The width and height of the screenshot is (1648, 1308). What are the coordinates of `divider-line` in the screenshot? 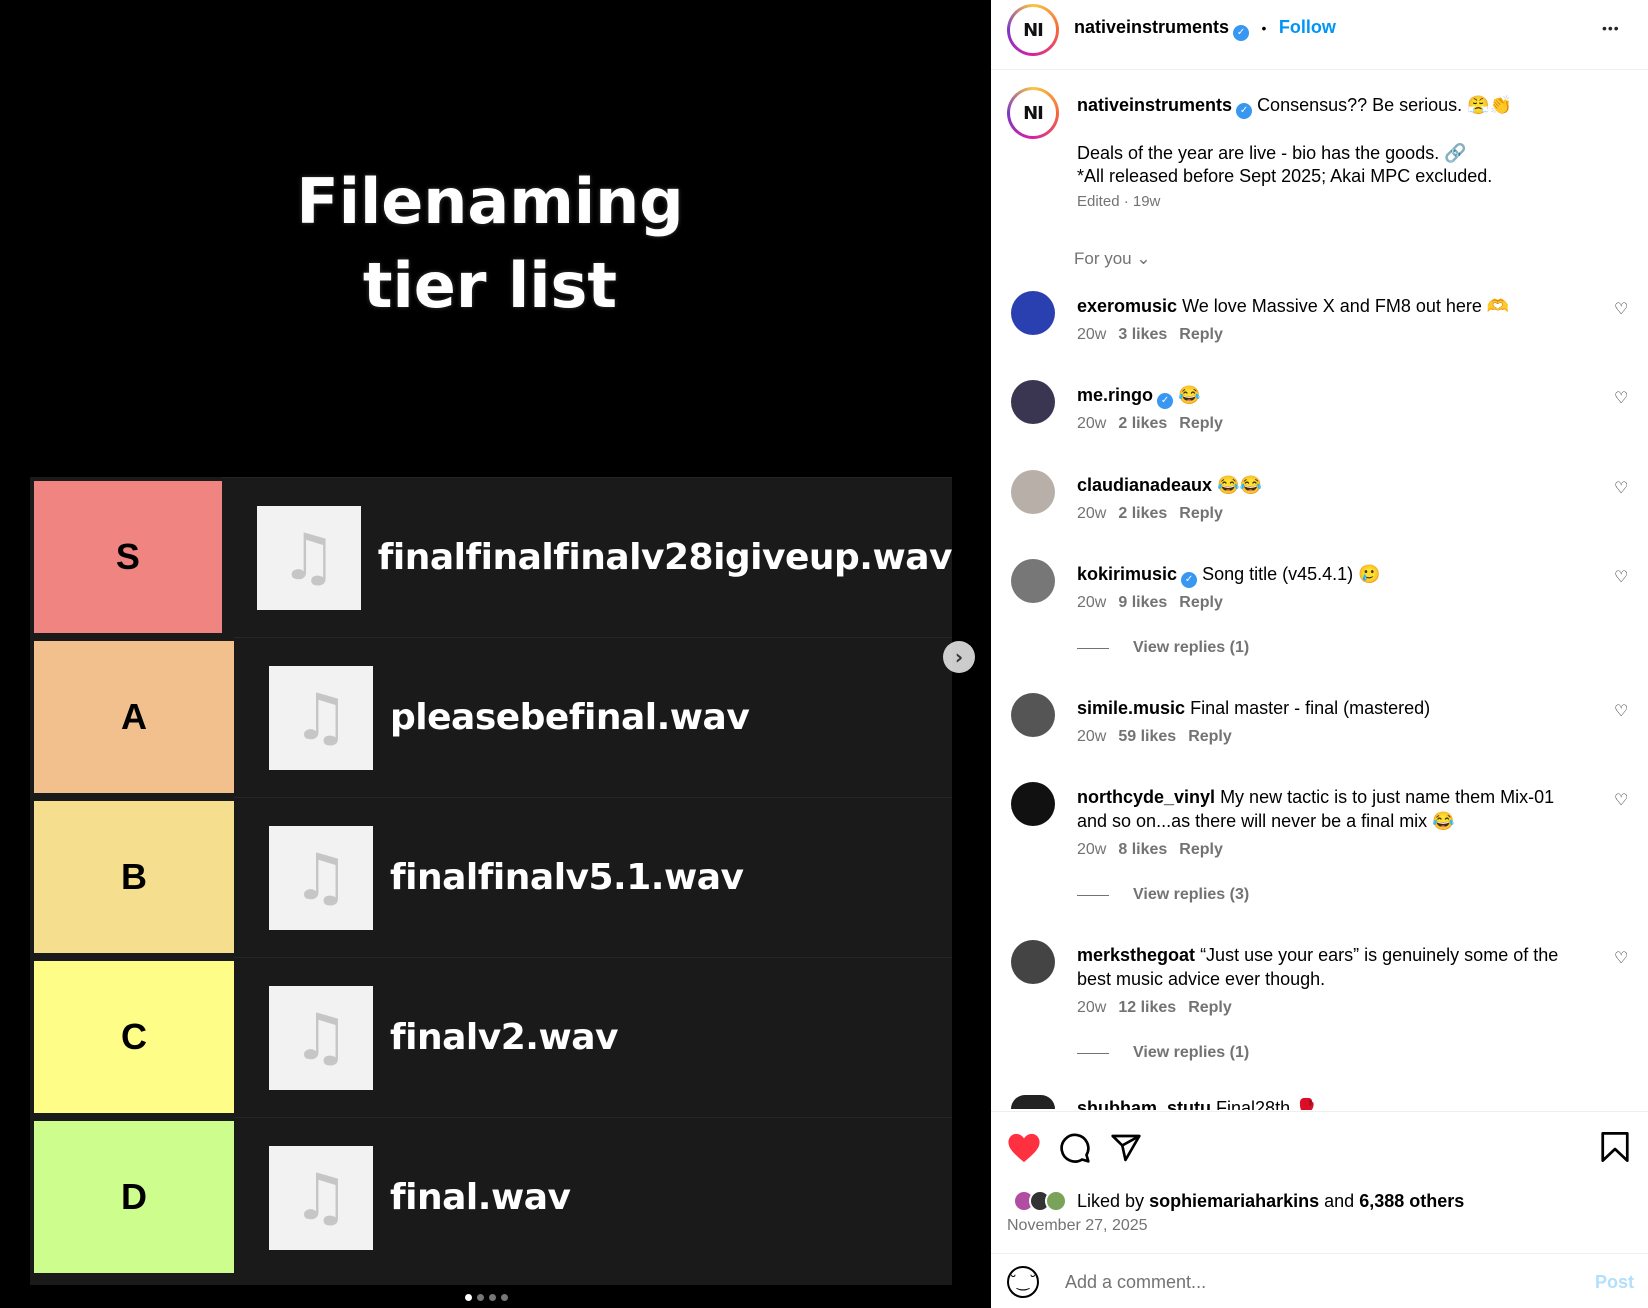 It's located at (1093, 648).